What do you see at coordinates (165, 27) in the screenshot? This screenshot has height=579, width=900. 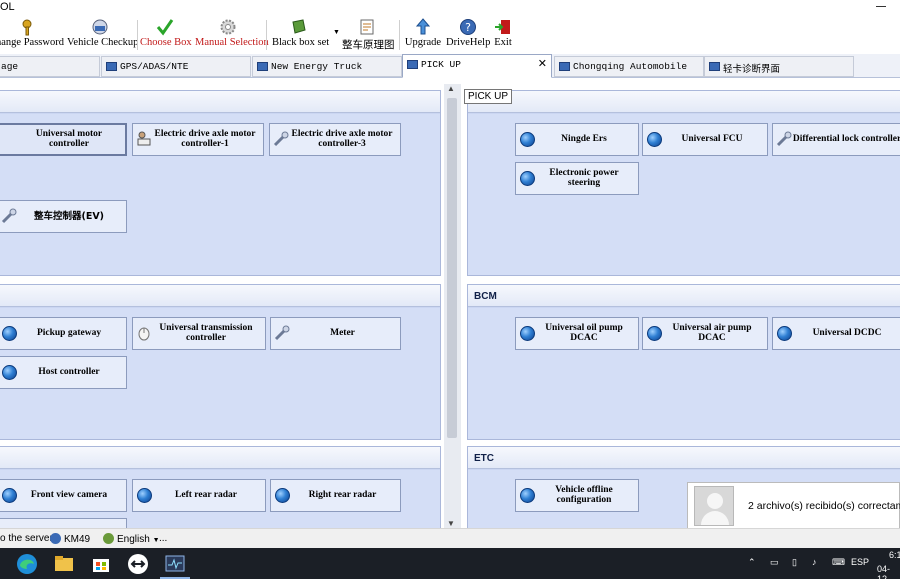 I see `checkmark-icon` at bounding box center [165, 27].